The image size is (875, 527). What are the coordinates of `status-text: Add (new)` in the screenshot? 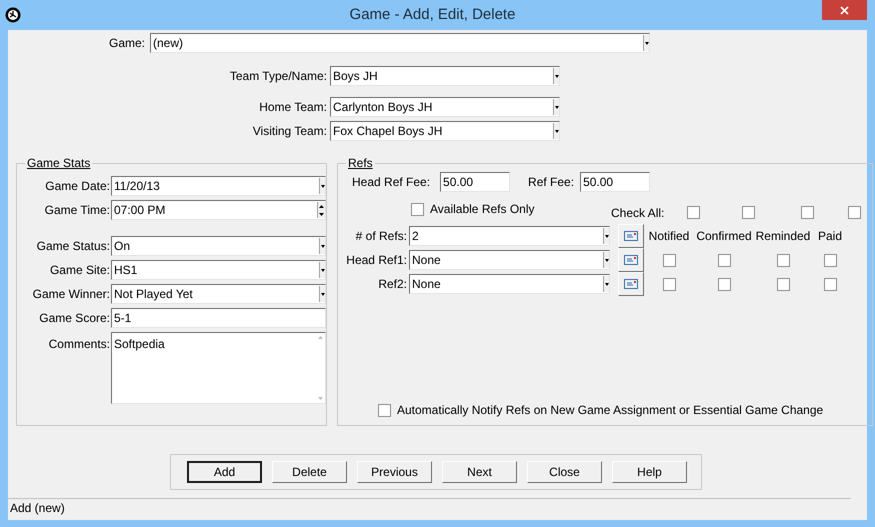 It's located at (37, 508).